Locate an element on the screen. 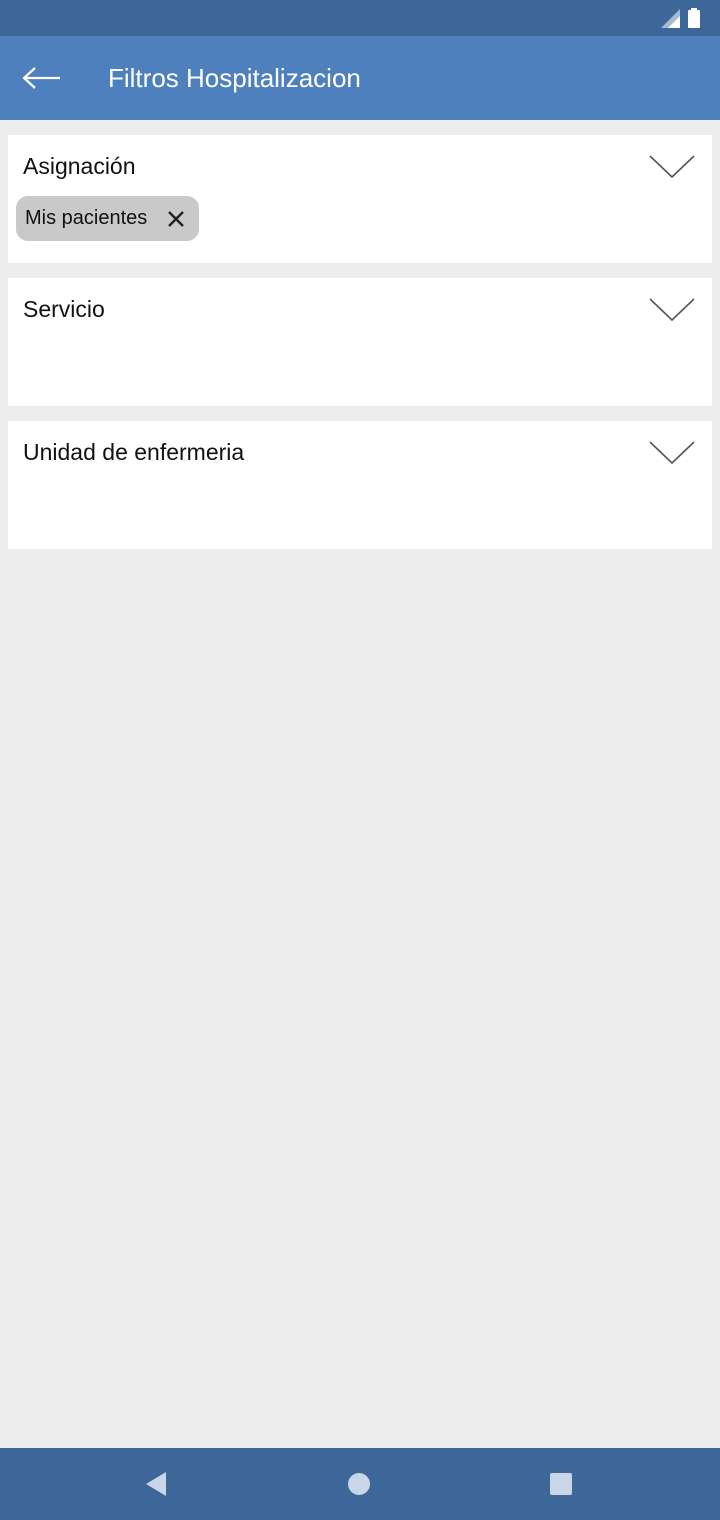 This screenshot has width=720, height=1520. nav-home-icon is located at coordinates (359, 1484).